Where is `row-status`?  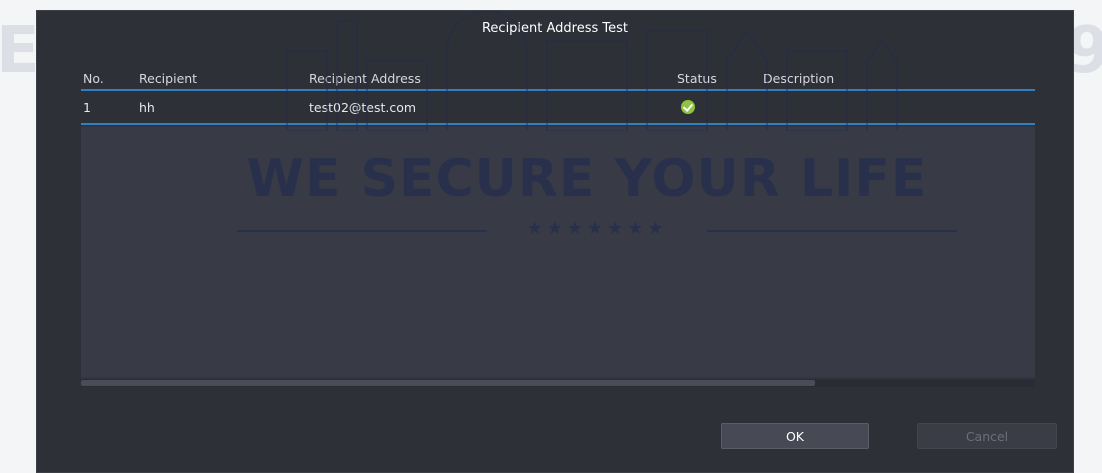
row-status is located at coordinates (686, 107).